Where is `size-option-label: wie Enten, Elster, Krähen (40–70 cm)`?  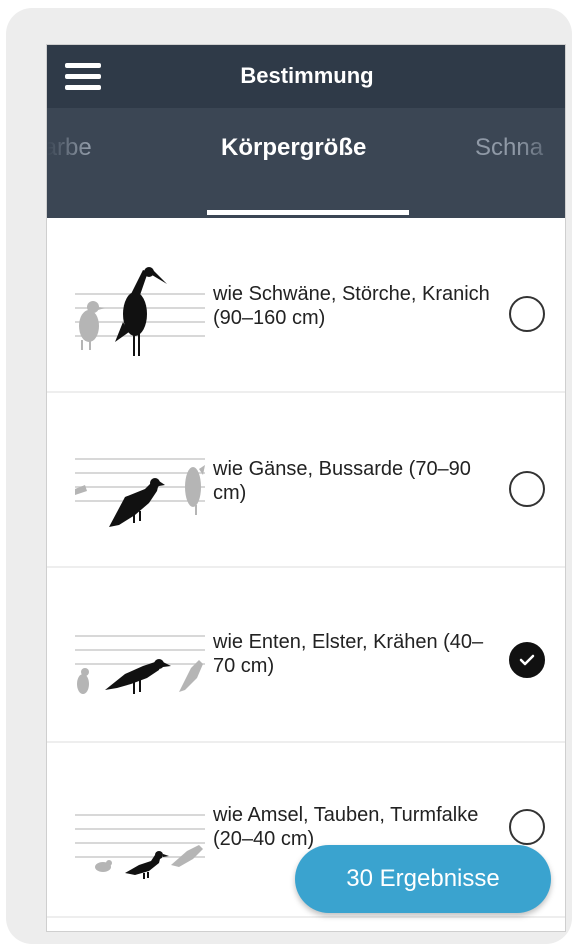 size-option-label: wie Enten, Elster, Krähen (40–70 cm) is located at coordinates (348, 654).